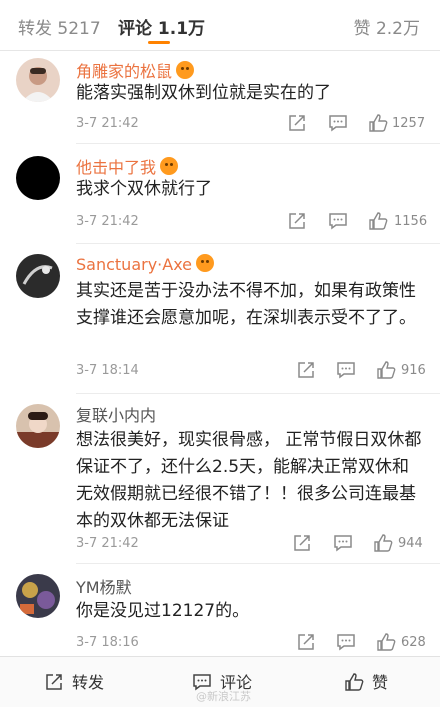 This screenshot has height=707, width=440. Describe the element at coordinates (410, 543) in the screenshot. I see `like-count: 944` at that location.